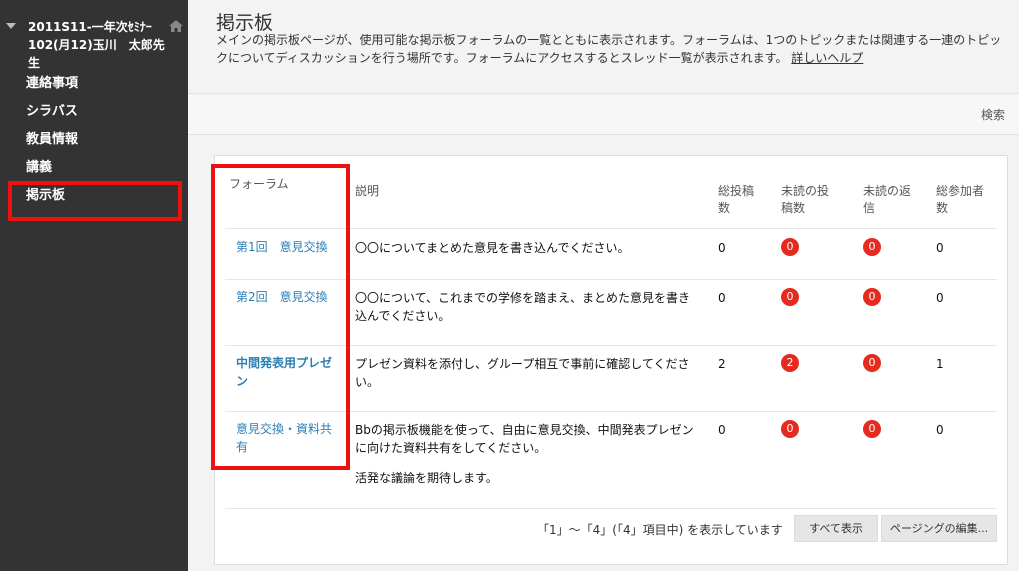 This screenshot has height=571, width=1019. I want to click on forum-link-2: 第2回 意見交換, so click(282, 297).